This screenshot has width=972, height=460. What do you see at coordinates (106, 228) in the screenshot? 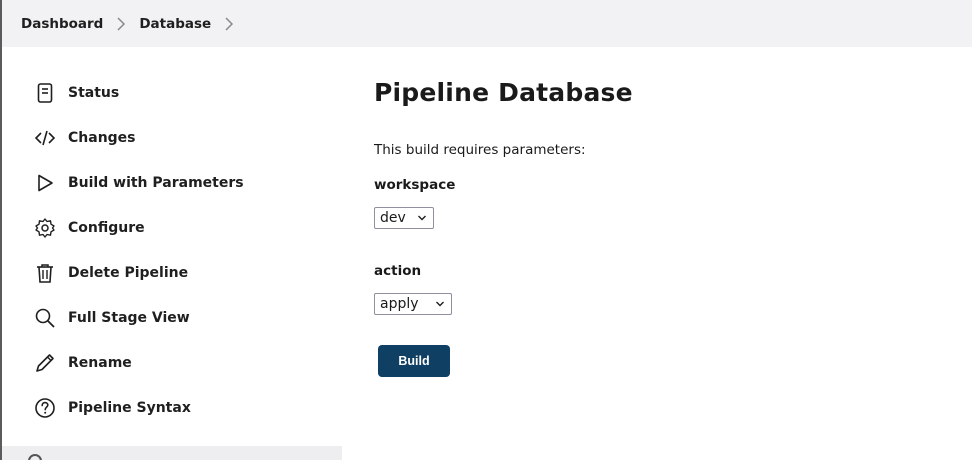
I see `sidebar-item-label: Configure` at bounding box center [106, 228].